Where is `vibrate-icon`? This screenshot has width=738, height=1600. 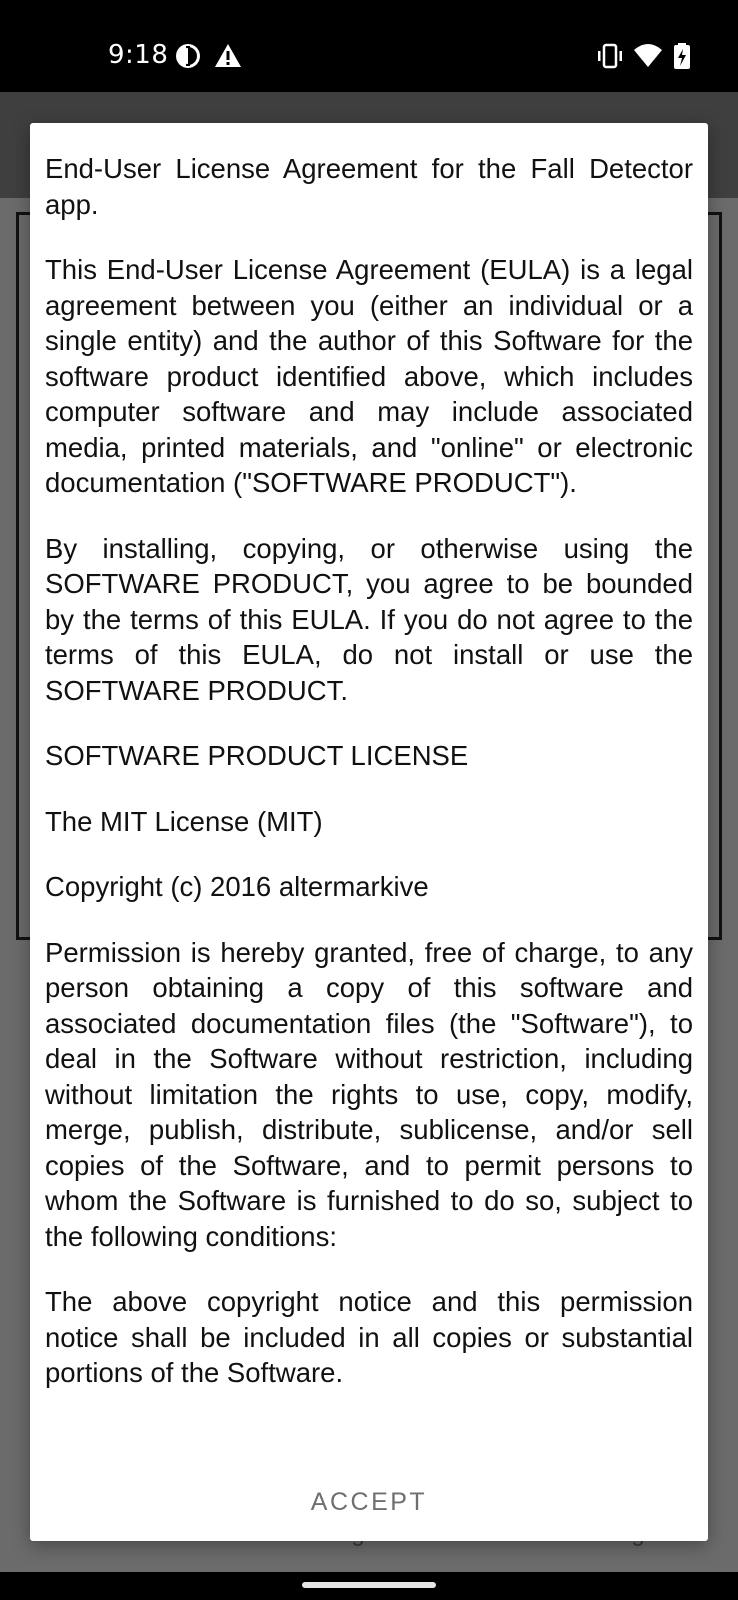 vibrate-icon is located at coordinates (610, 56).